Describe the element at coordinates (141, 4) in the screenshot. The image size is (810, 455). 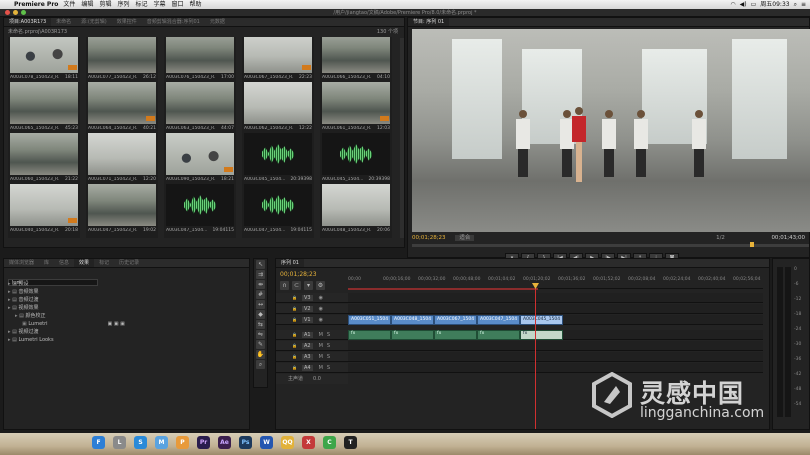
I see `menu-item: 标记` at that location.